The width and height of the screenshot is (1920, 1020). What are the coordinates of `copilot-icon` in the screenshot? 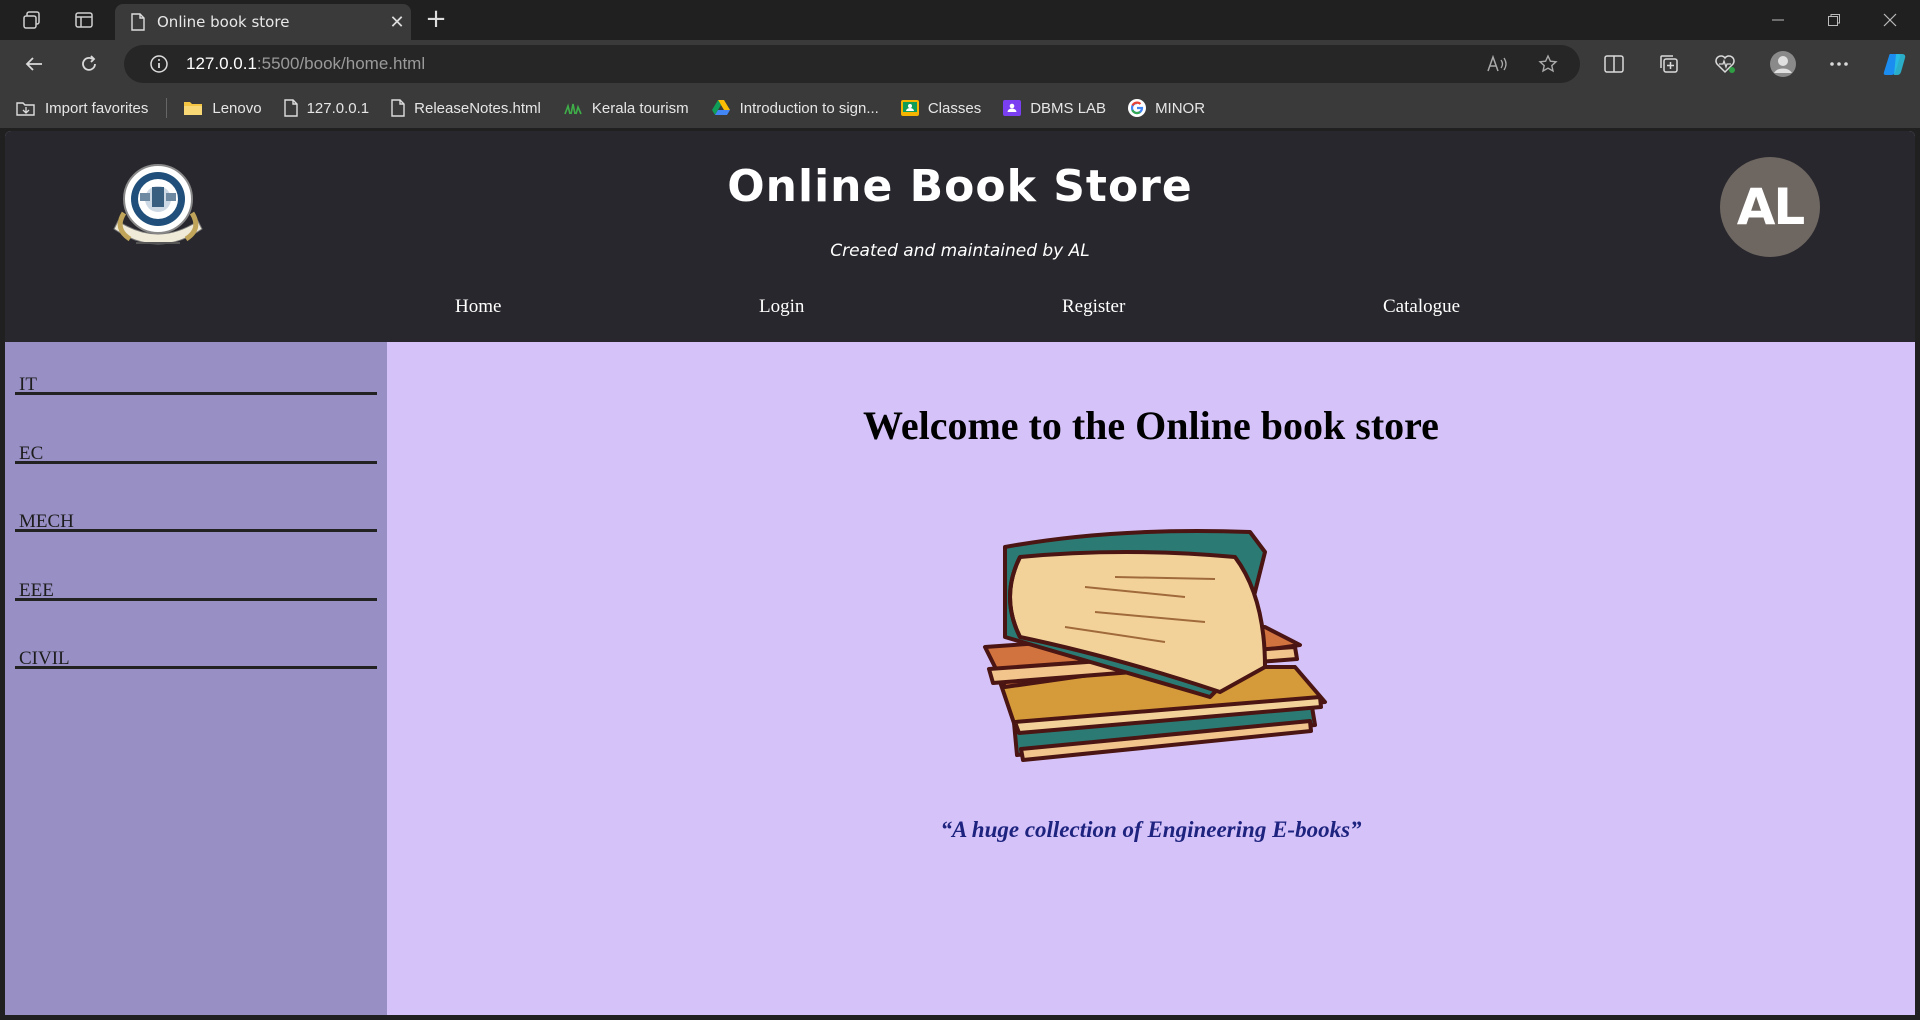 It's located at (1895, 64).